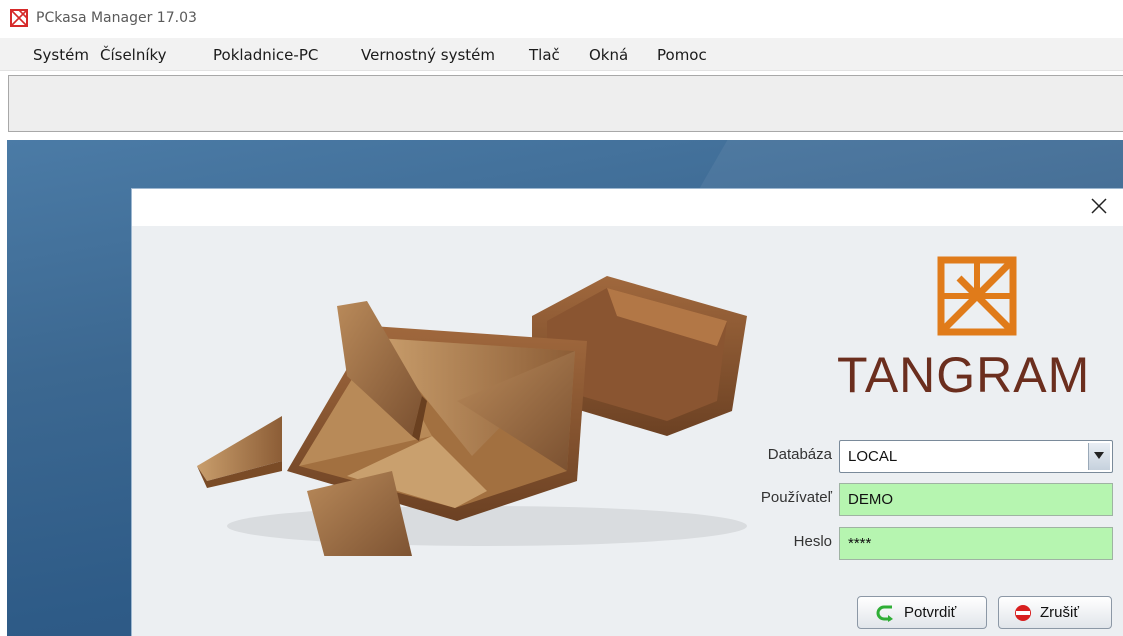  Describe the element at coordinates (19, 18) in the screenshot. I see `pckasa-app-icon` at that location.